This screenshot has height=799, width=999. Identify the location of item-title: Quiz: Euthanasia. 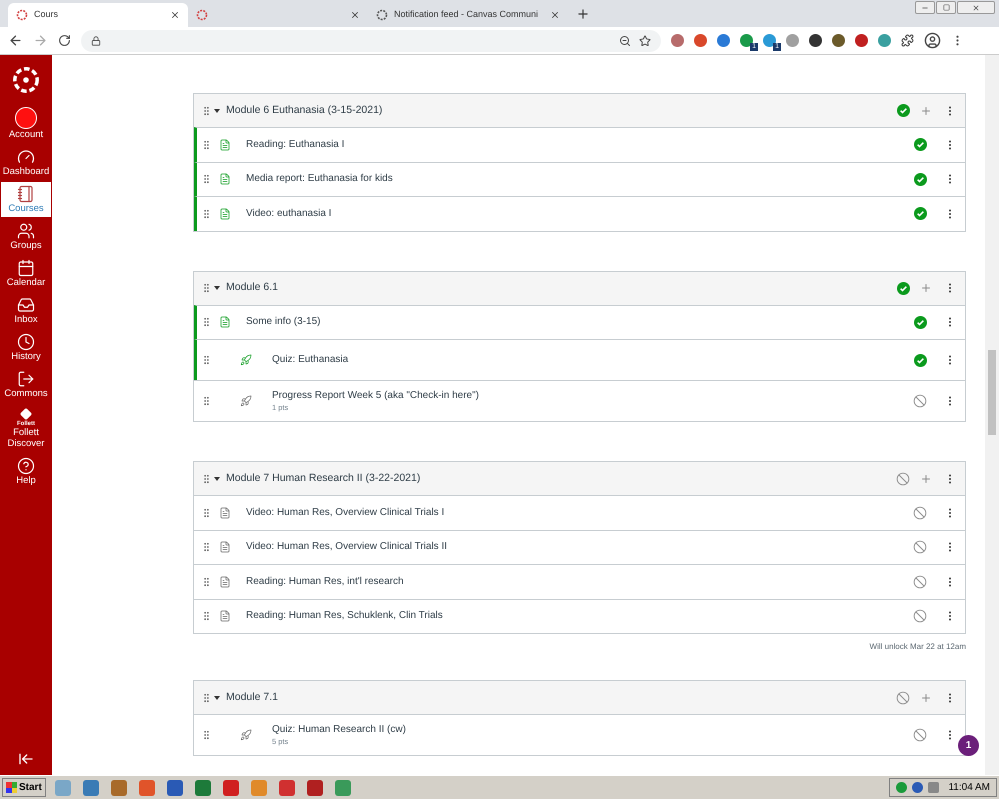
(593, 360).